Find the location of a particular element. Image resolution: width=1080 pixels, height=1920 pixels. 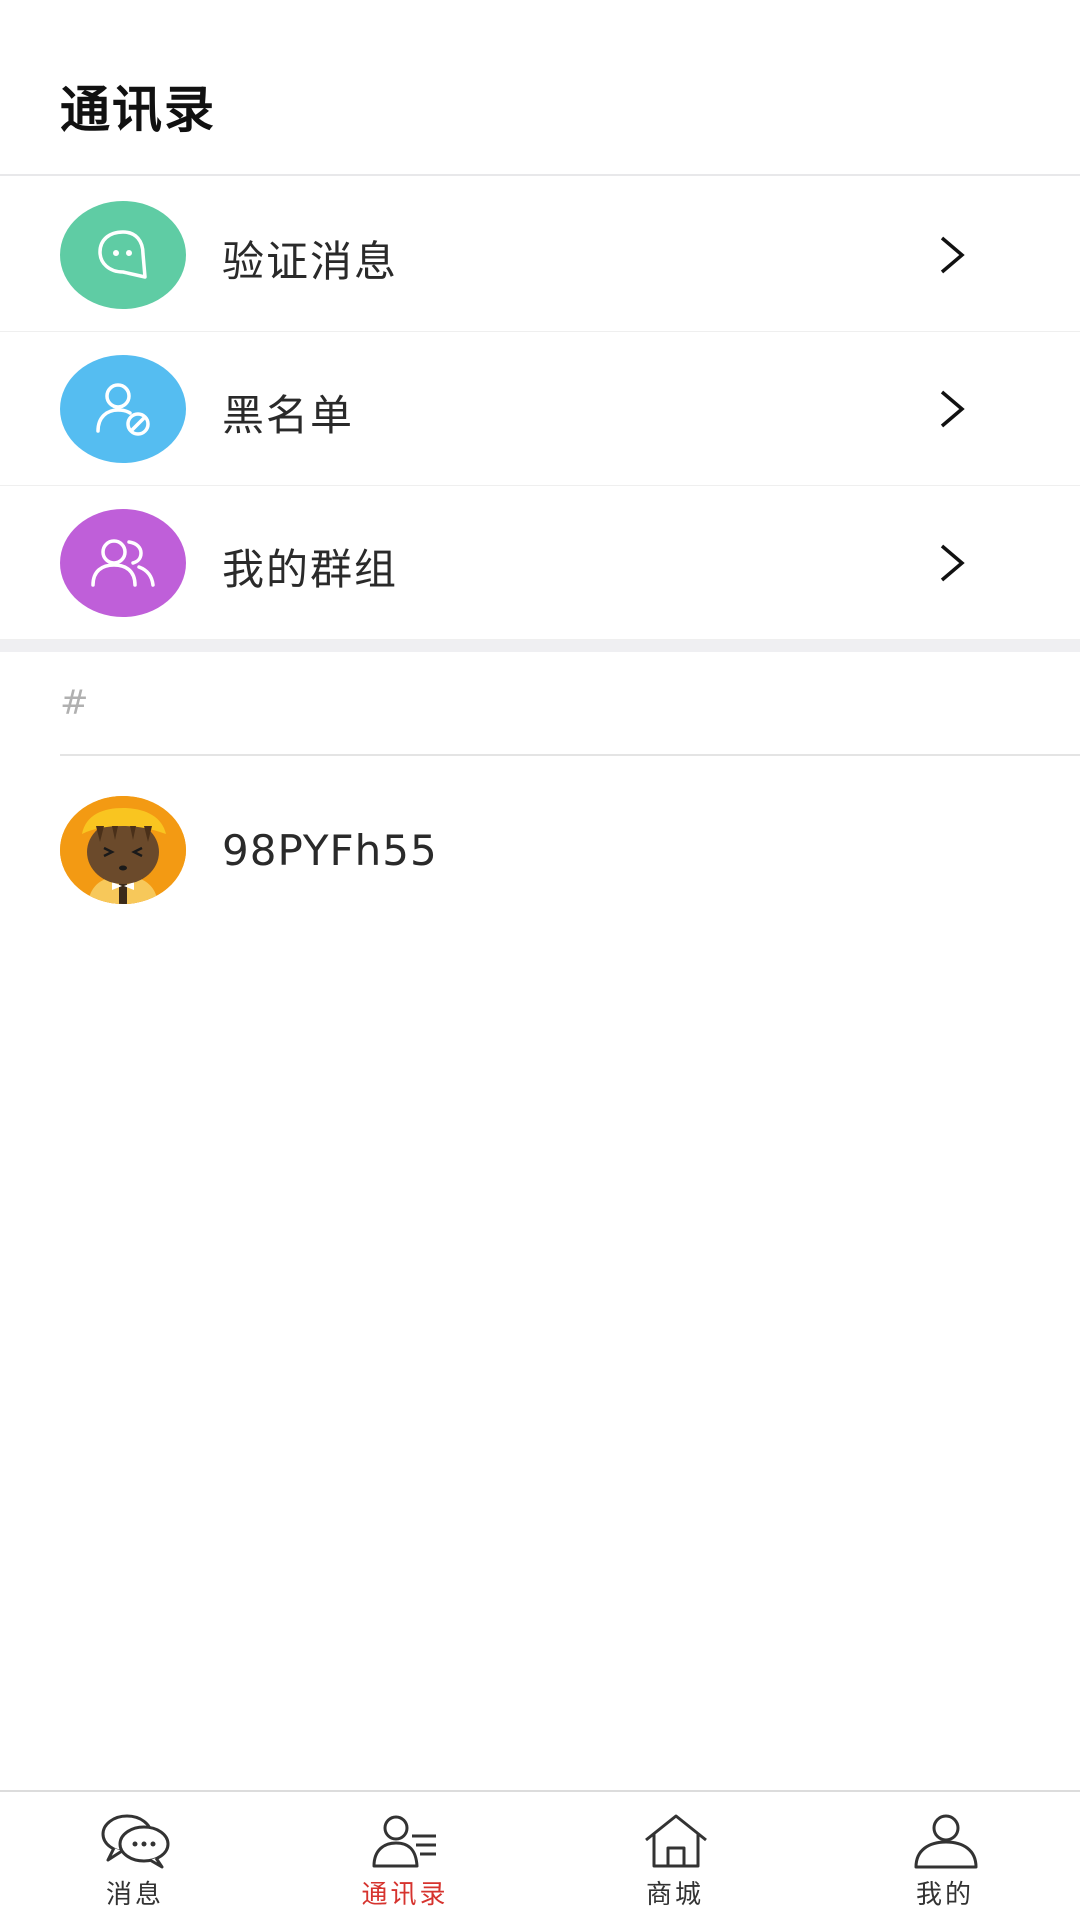

tab-mall: 商城 is located at coordinates (675, 1856).